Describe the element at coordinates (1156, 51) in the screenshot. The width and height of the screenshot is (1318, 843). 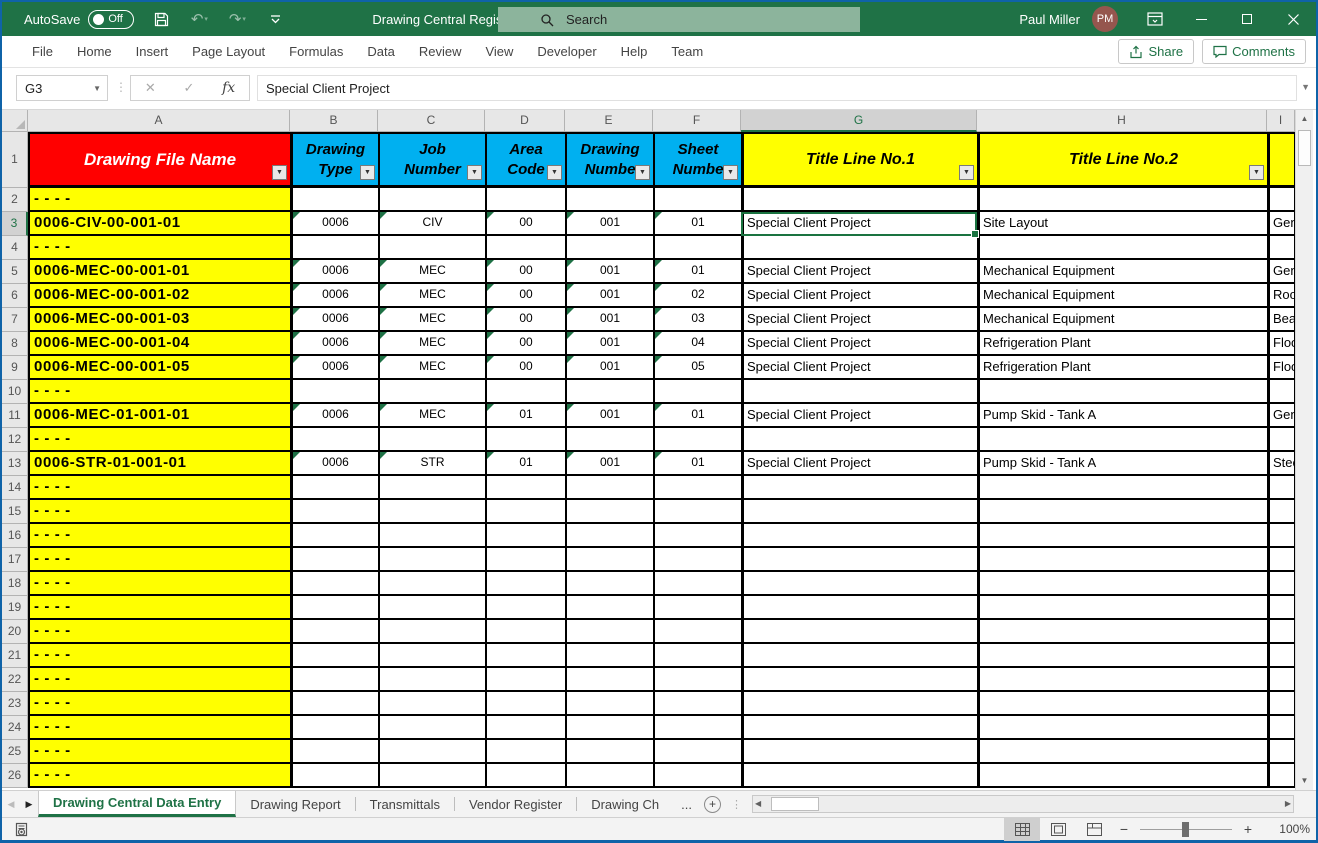
I see `share-button: Share` at that location.